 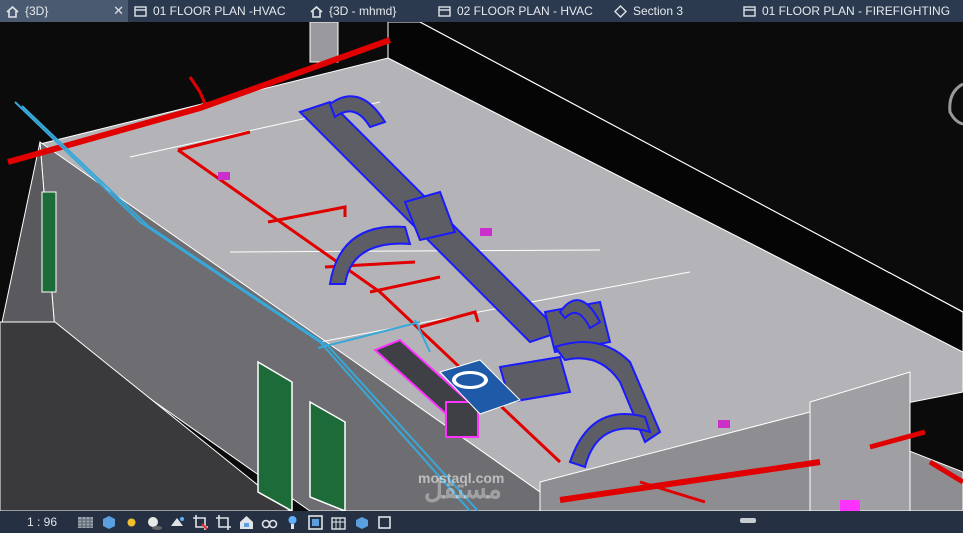 What do you see at coordinates (324, 42) in the screenshot?
I see `column` at bounding box center [324, 42].